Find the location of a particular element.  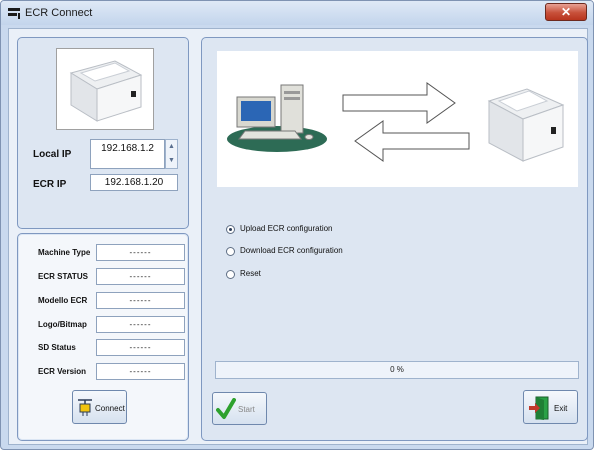

spin-down-icon: ▼ is located at coordinates (171, 161).